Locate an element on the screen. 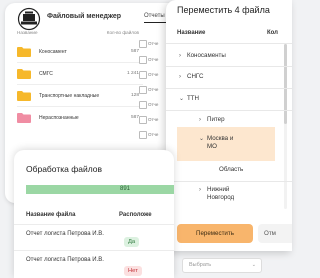 This screenshot has height=278, width=320. column-location-header: Расположе is located at coordinates (135, 215).